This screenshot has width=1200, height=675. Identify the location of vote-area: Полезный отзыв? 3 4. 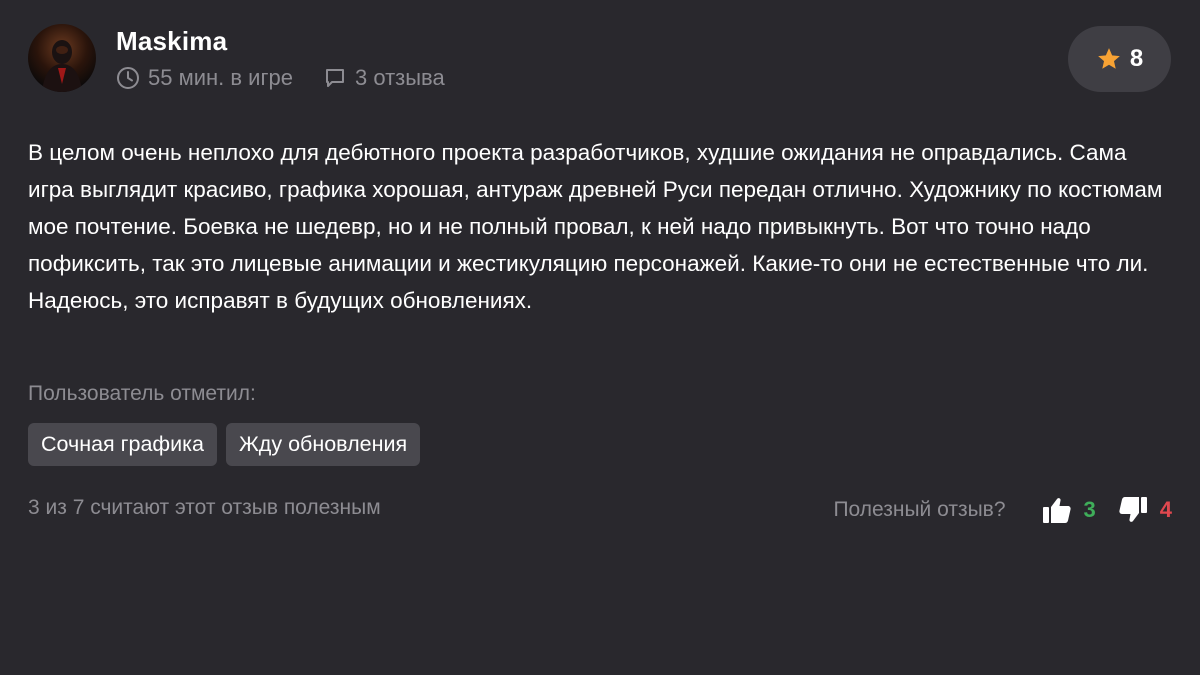
(1002, 510).